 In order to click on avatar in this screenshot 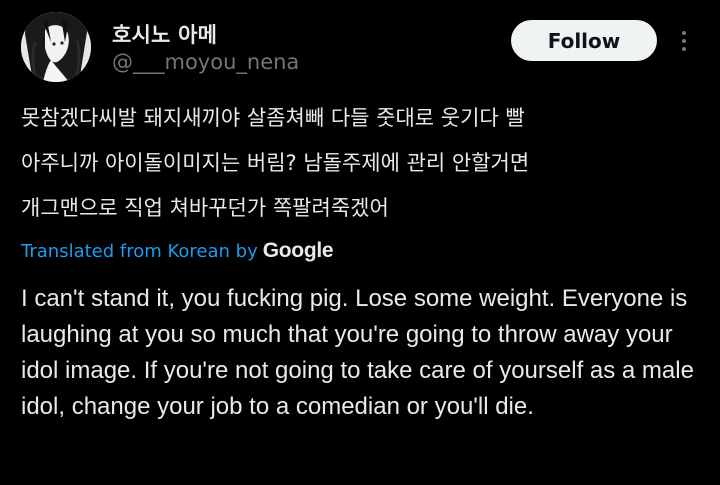, I will do `click(56, 47)`.